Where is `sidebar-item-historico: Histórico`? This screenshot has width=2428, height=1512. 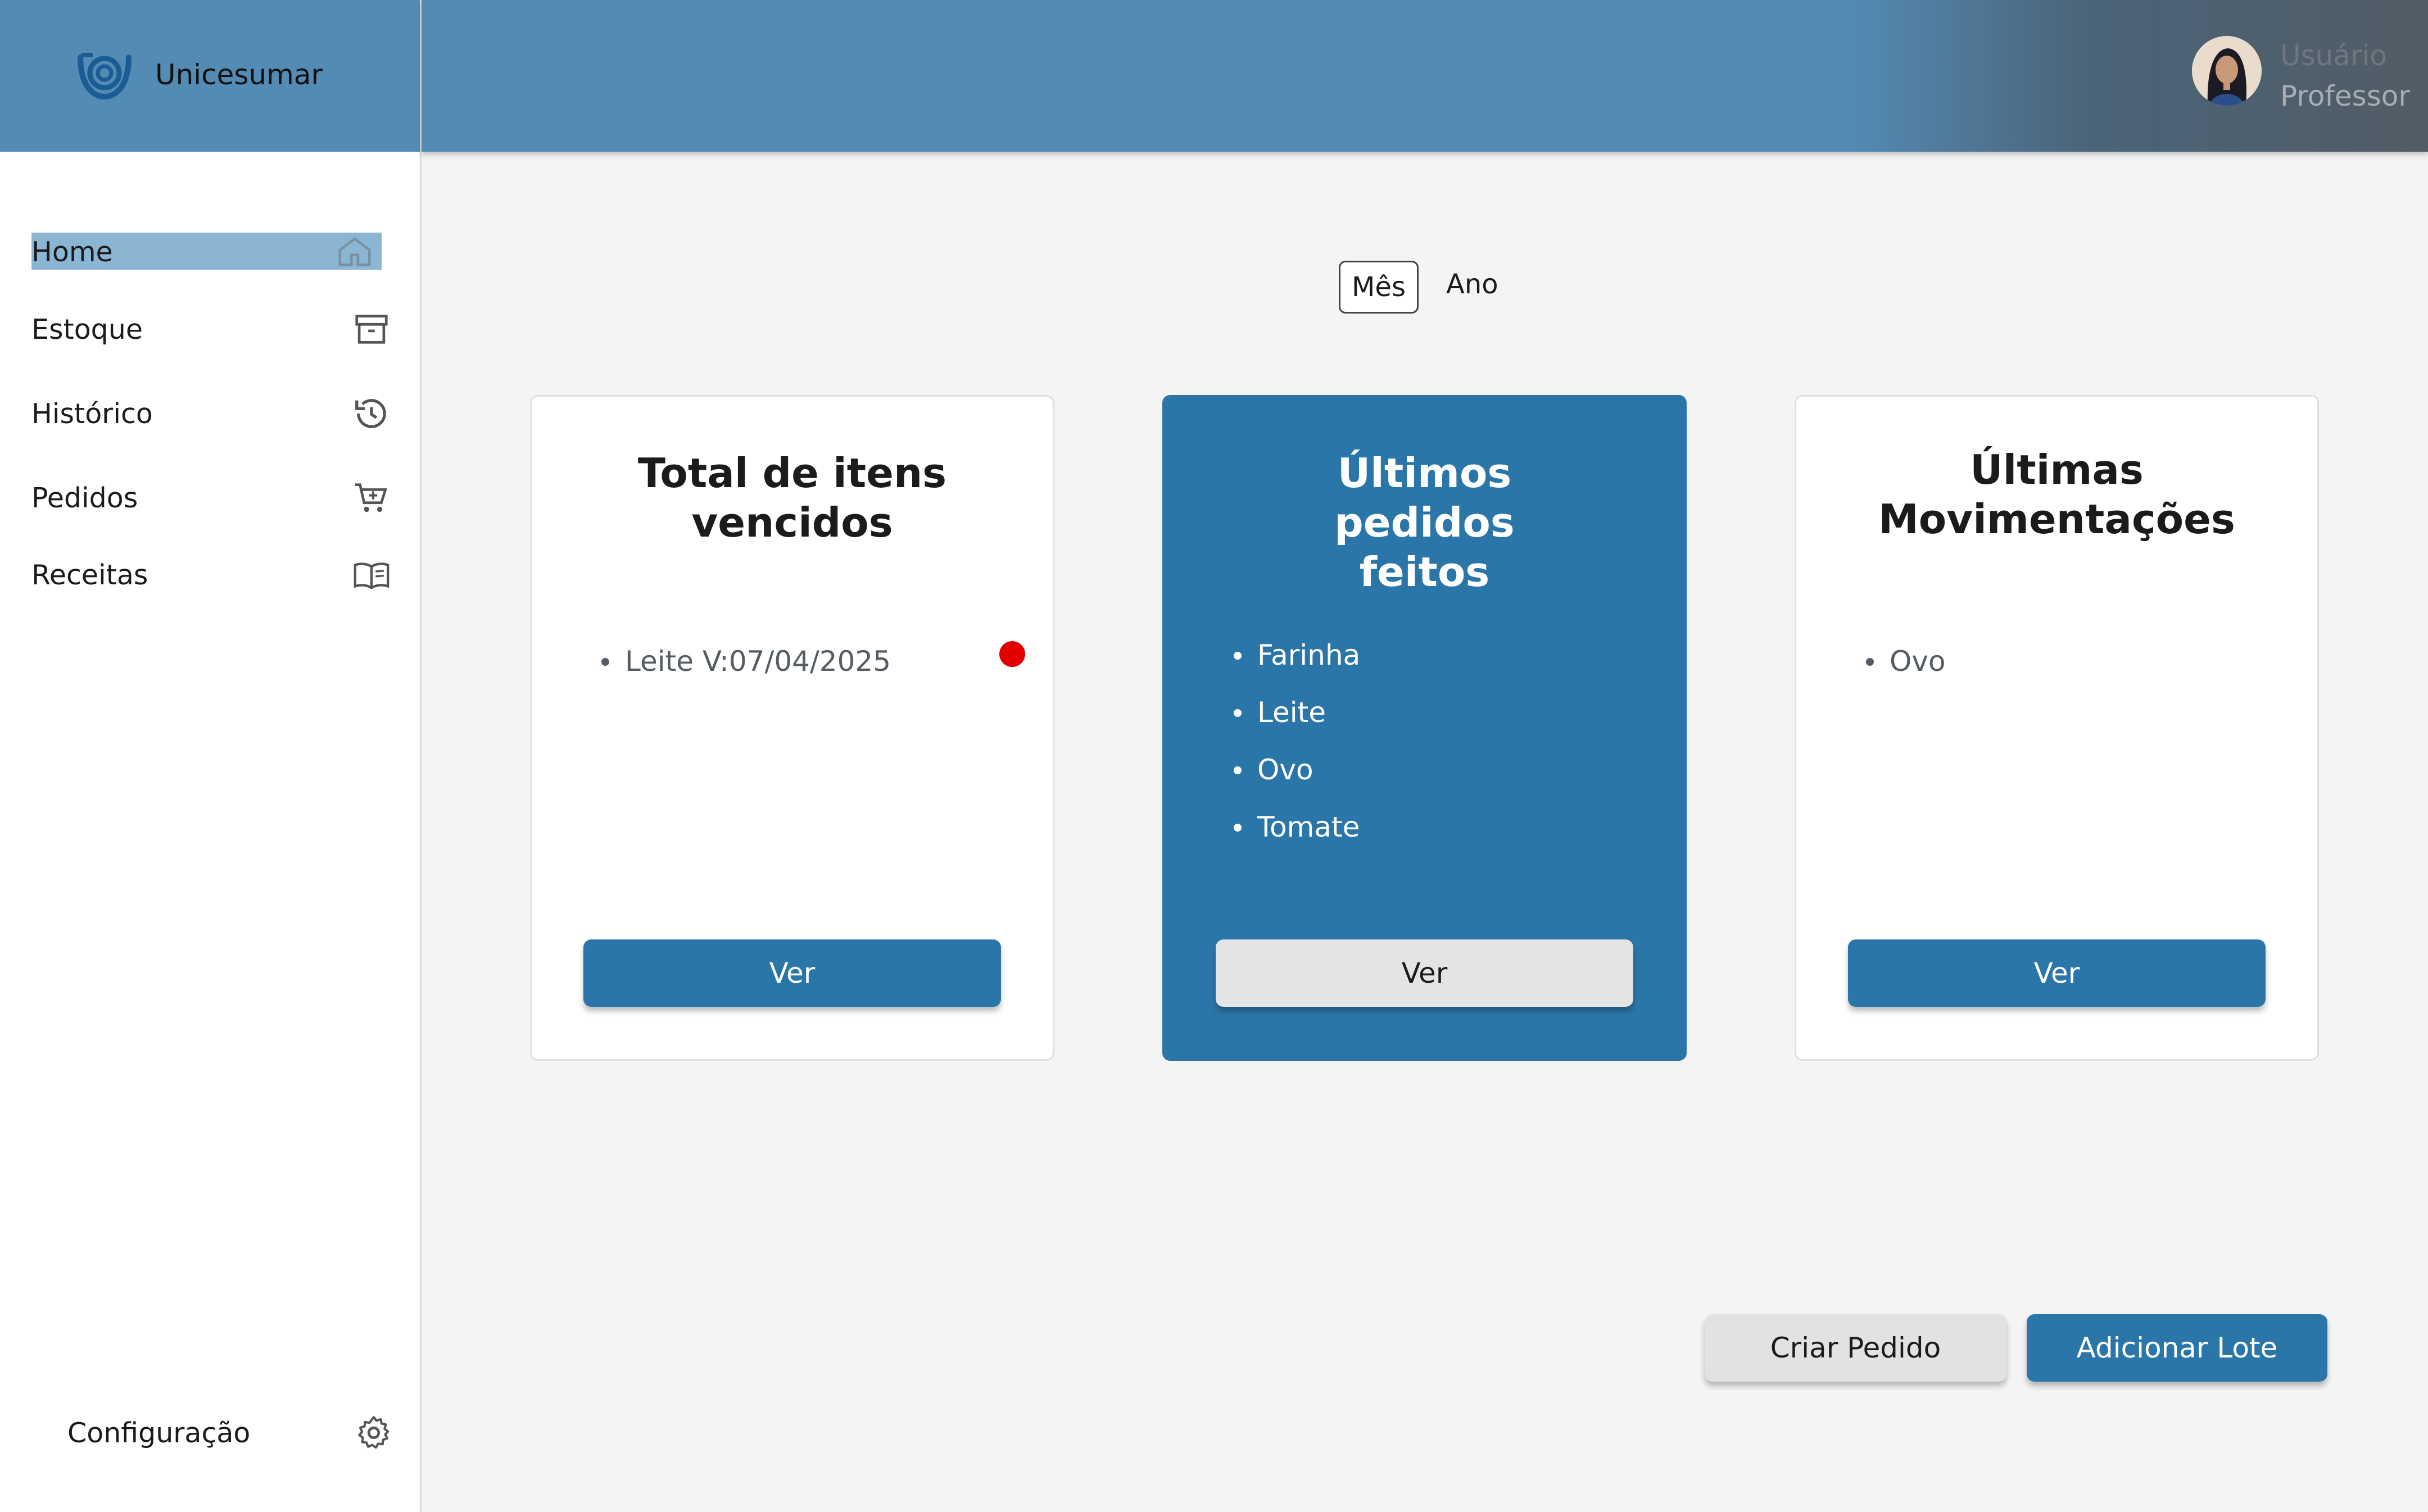 sidebar-item-historico: Histórico is located at coordinates (211, 414).